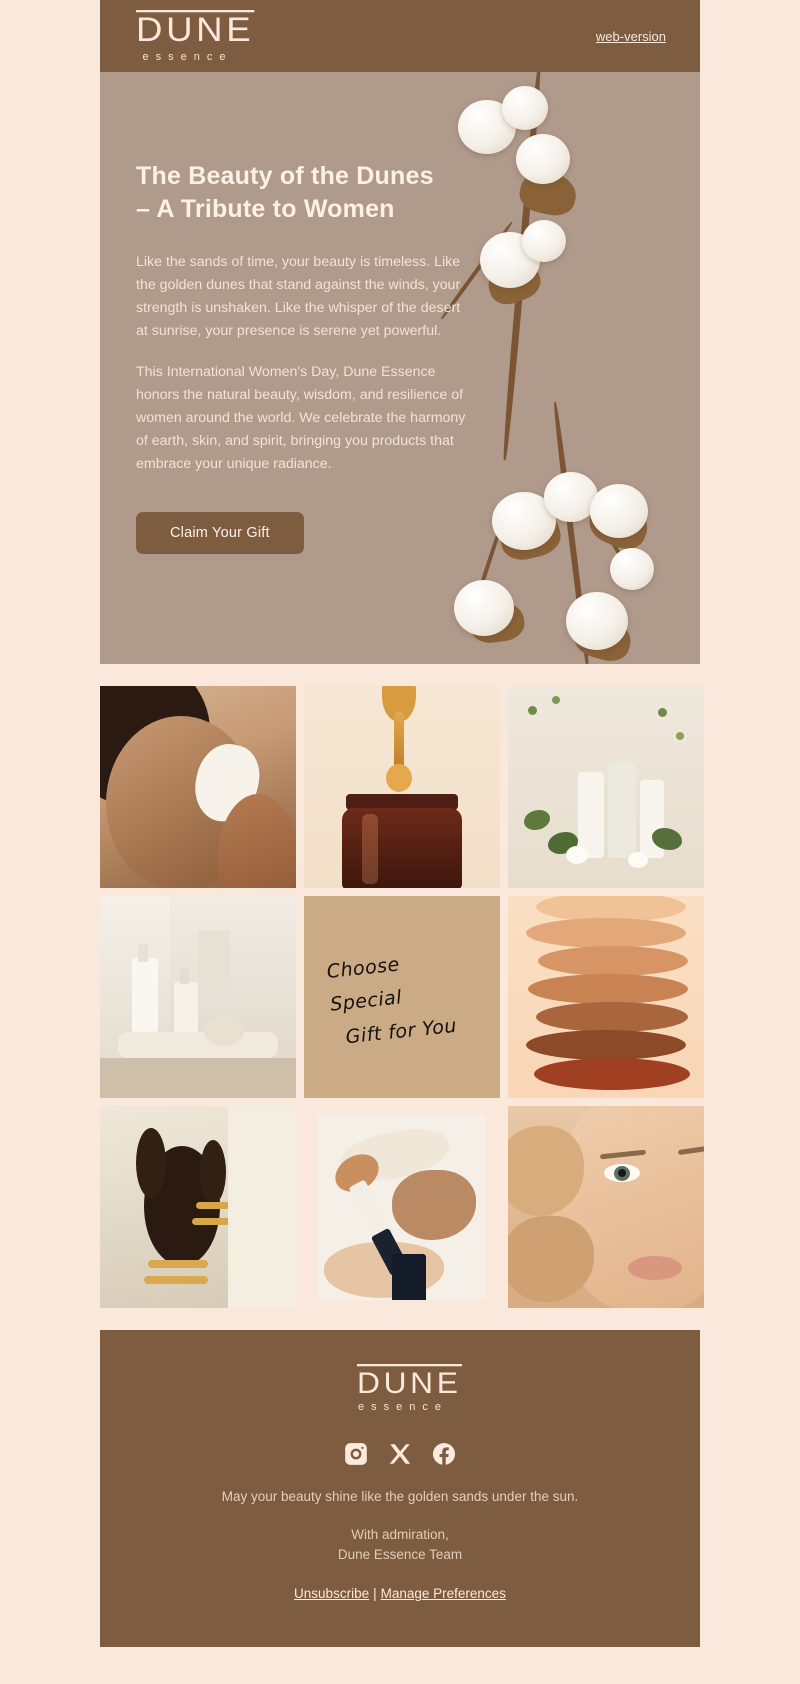 The image size is (800, 1684). I want to click on tile-skincare-bottles-with-blossoms, so click(606, 787).